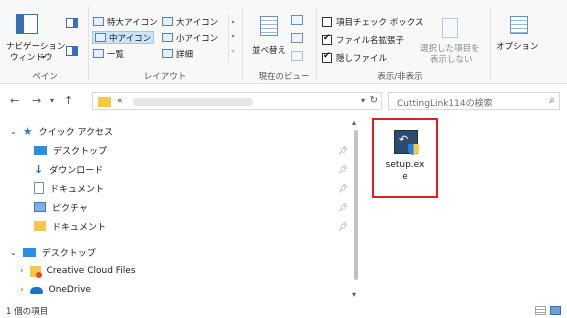 This screenshot has height=318, width=567. I want to click on size-columns-icon, so click(297, 56).